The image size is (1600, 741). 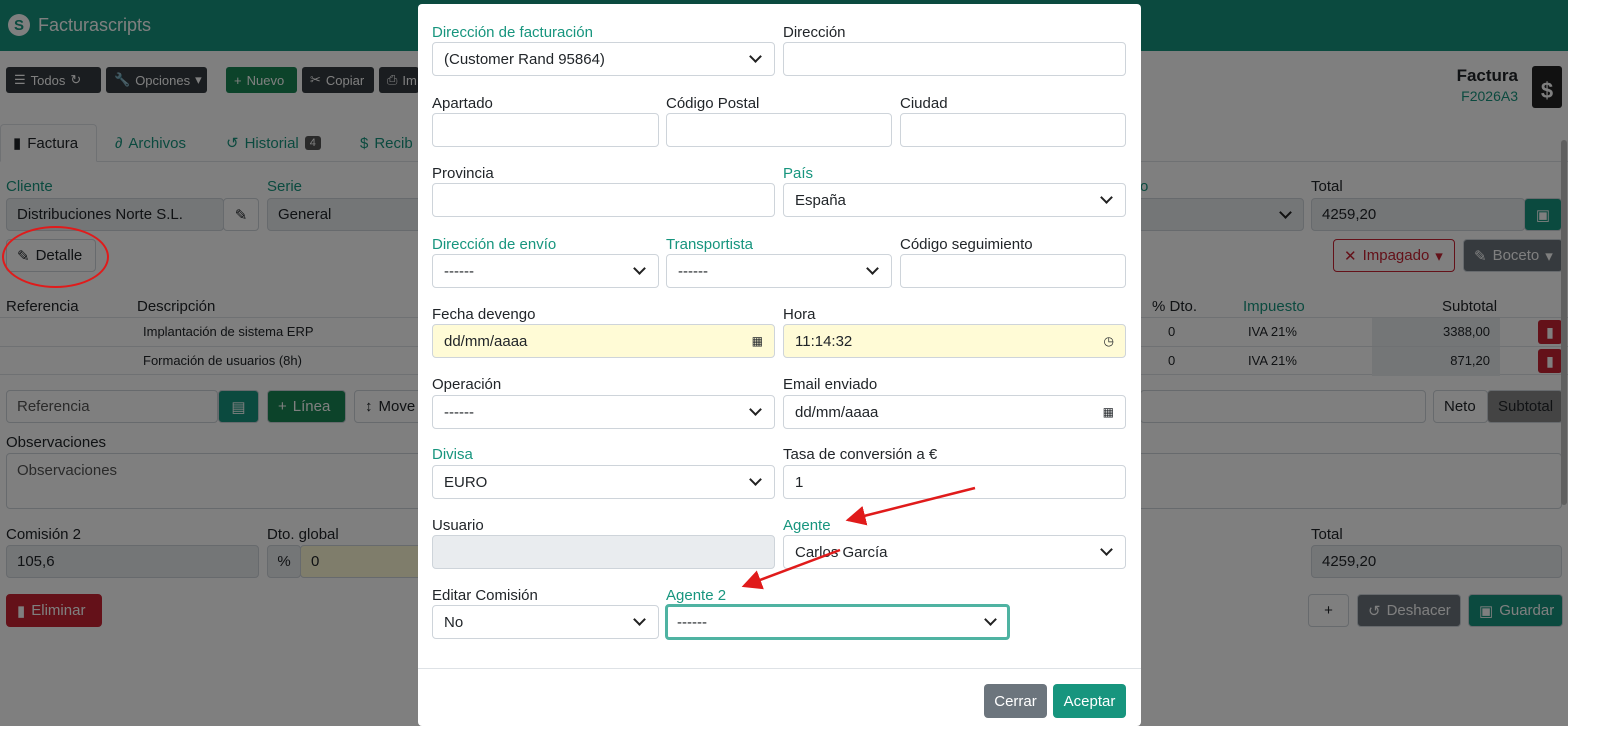 I want to click on annotation-arrow-agent, so click(x=910, y=506).